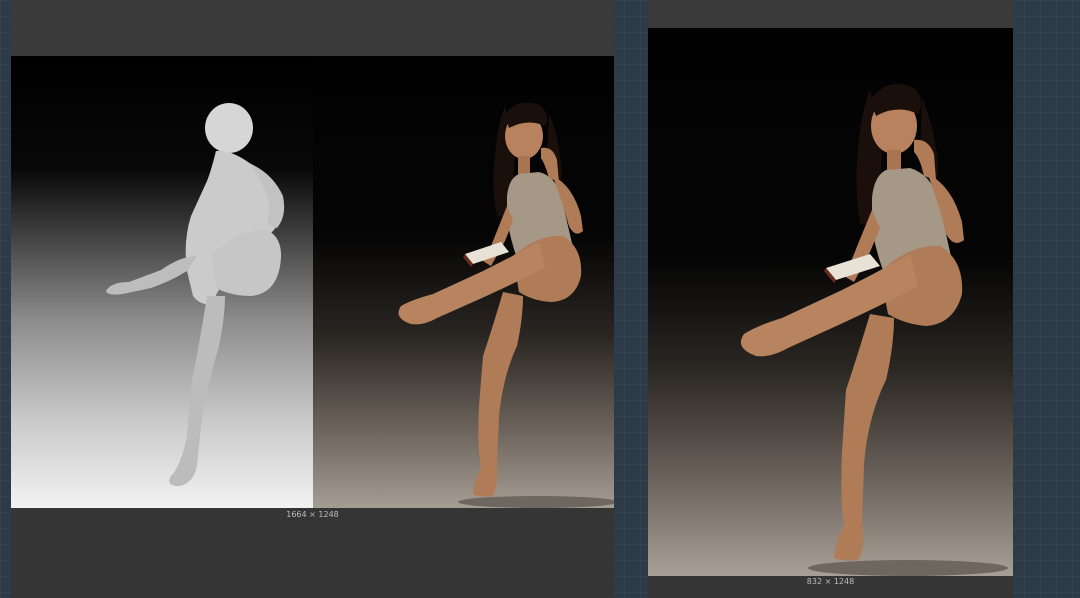 The height and width of the screenshot is (598, 1080). What do you see at coordinates (312, 514) in the screenshot?
I see `image-dimensions-label: 1664 × 1248` at bounding box center [312, 514].